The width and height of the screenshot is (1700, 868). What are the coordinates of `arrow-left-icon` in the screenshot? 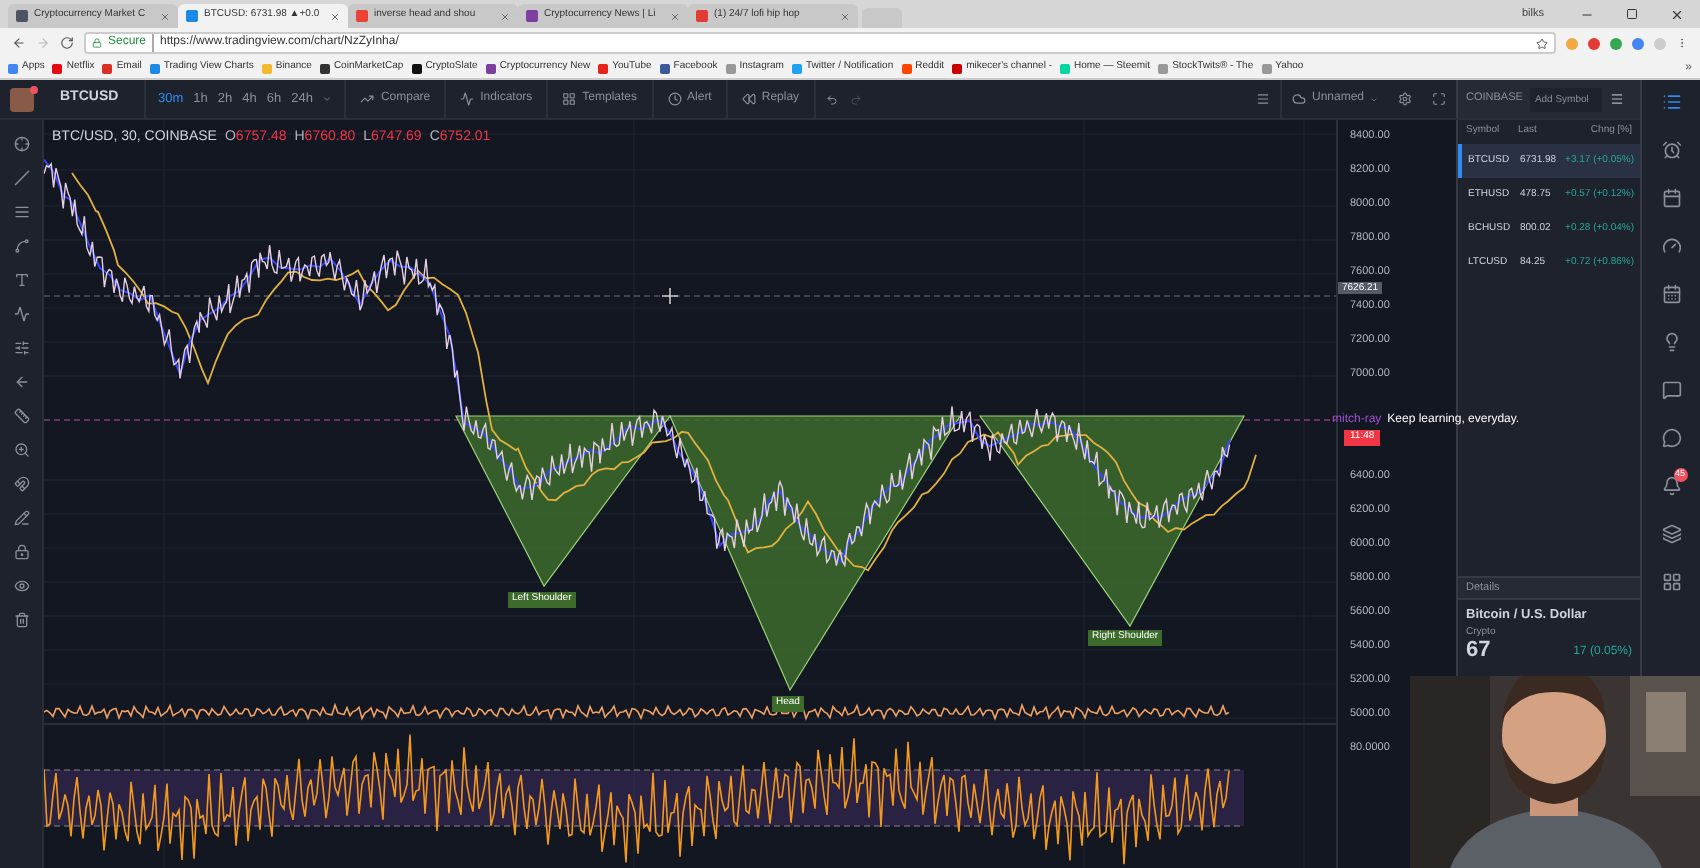 It's located at (21, 382).